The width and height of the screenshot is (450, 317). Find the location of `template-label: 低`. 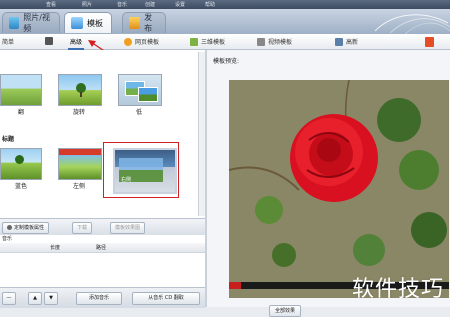

template-label: 低 is located at coordinates (138, 112).